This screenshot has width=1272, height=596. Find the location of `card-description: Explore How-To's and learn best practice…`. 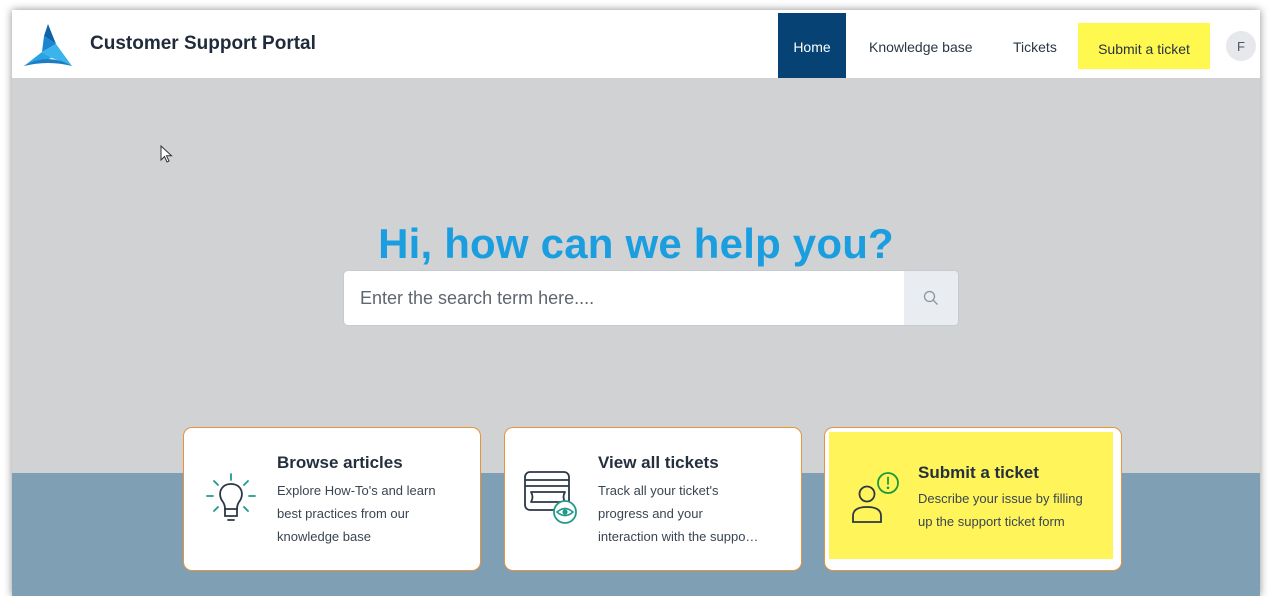

card-description: Explore How-To's and learn best practice… is located at coordinates (356, 513).